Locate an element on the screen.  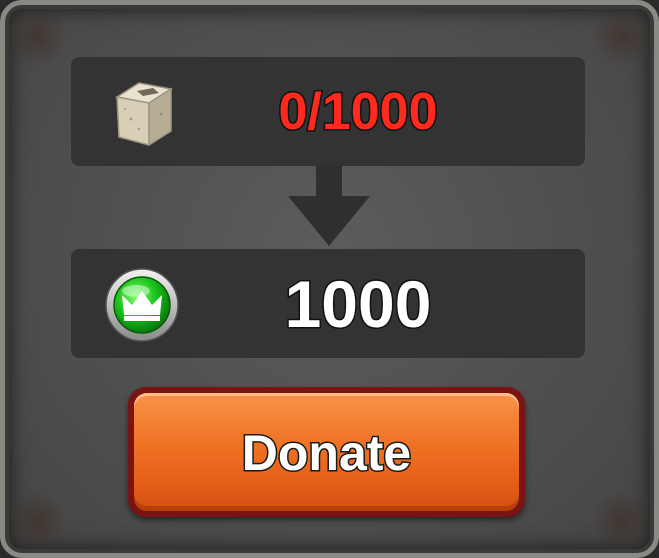
reward-amount: 1000 is located at coordinates (358, 303).